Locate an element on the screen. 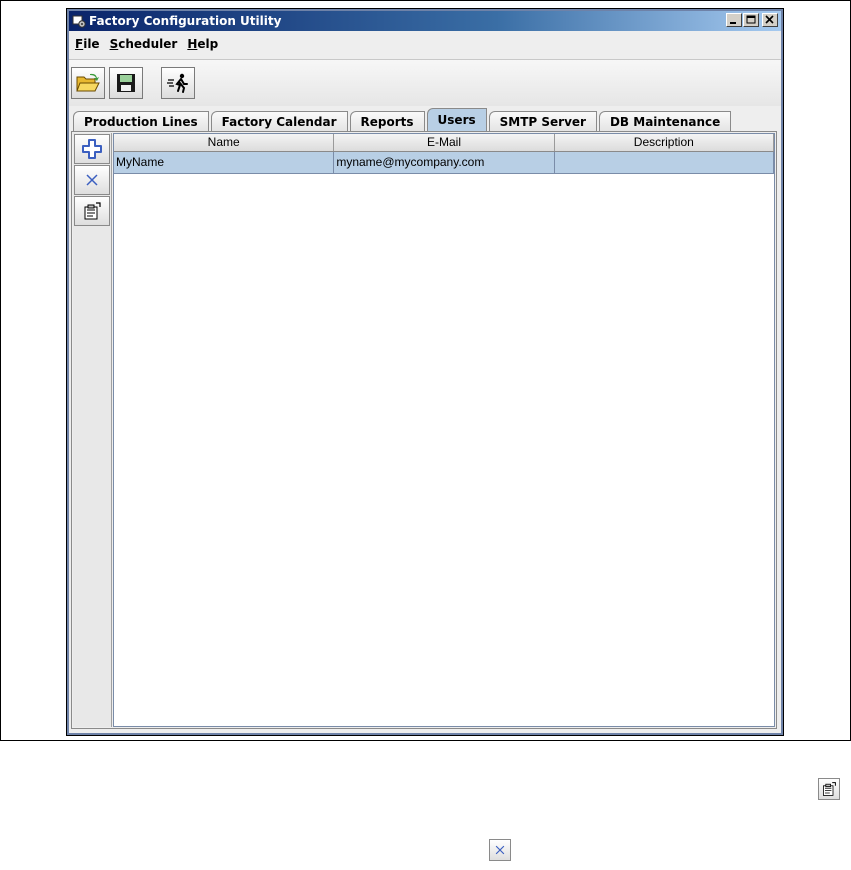 This screenshot has height=870, width=851. close-button is located at coordinates (770, 20).